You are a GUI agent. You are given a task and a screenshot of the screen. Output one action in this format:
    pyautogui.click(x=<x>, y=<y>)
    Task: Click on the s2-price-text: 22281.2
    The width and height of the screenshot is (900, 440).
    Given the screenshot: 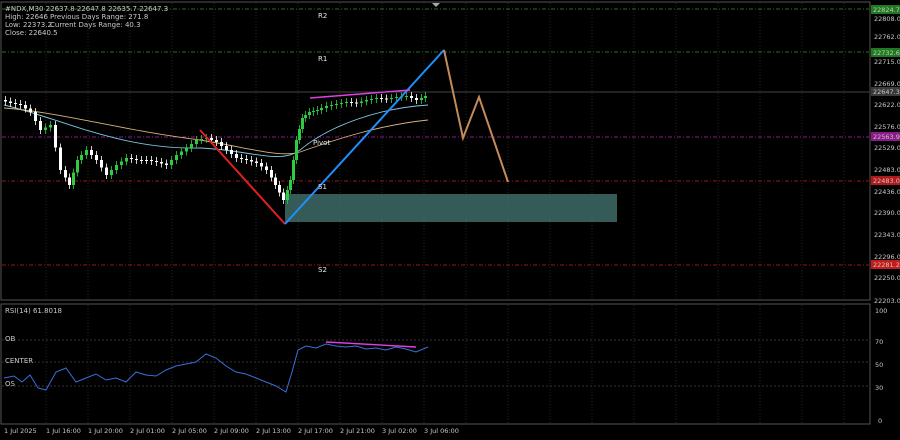 What is the action you would take?
    pyautogui.click(x=886, y=265)
    